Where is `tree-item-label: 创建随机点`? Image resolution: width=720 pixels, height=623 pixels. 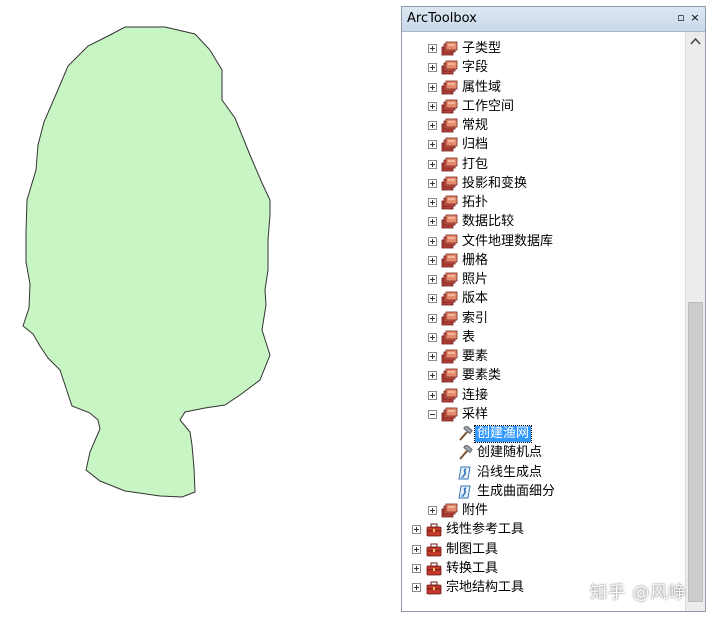 tree-item-label: 创建随机点 is located at coordinates (510, 453).